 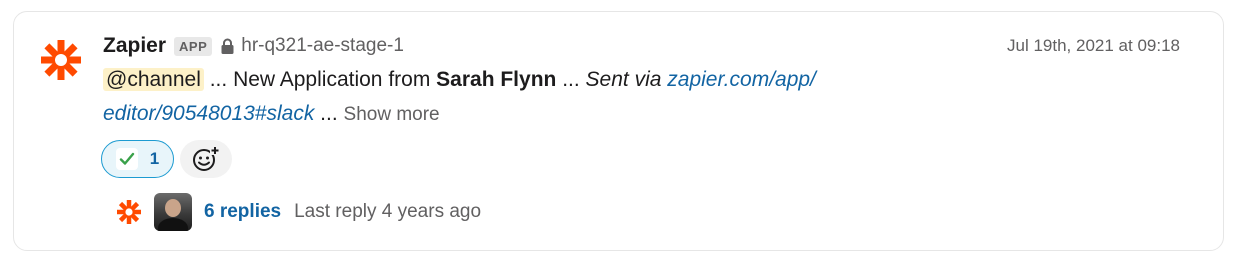 I want to click on sent-via-text: Sent via, so click(x=626, y=79).